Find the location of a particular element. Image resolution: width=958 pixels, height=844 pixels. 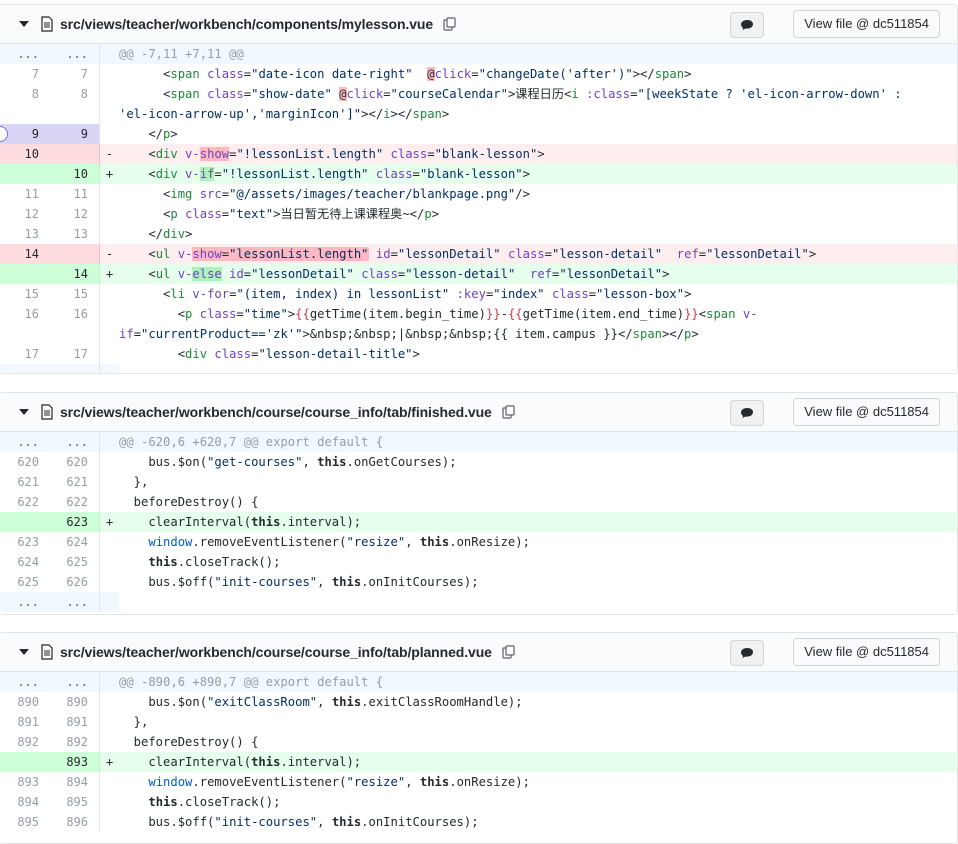

diff-line: 12 12 <p class="text">当日暂无待上课课程奥~</p> is located at coordinates (478, 214).